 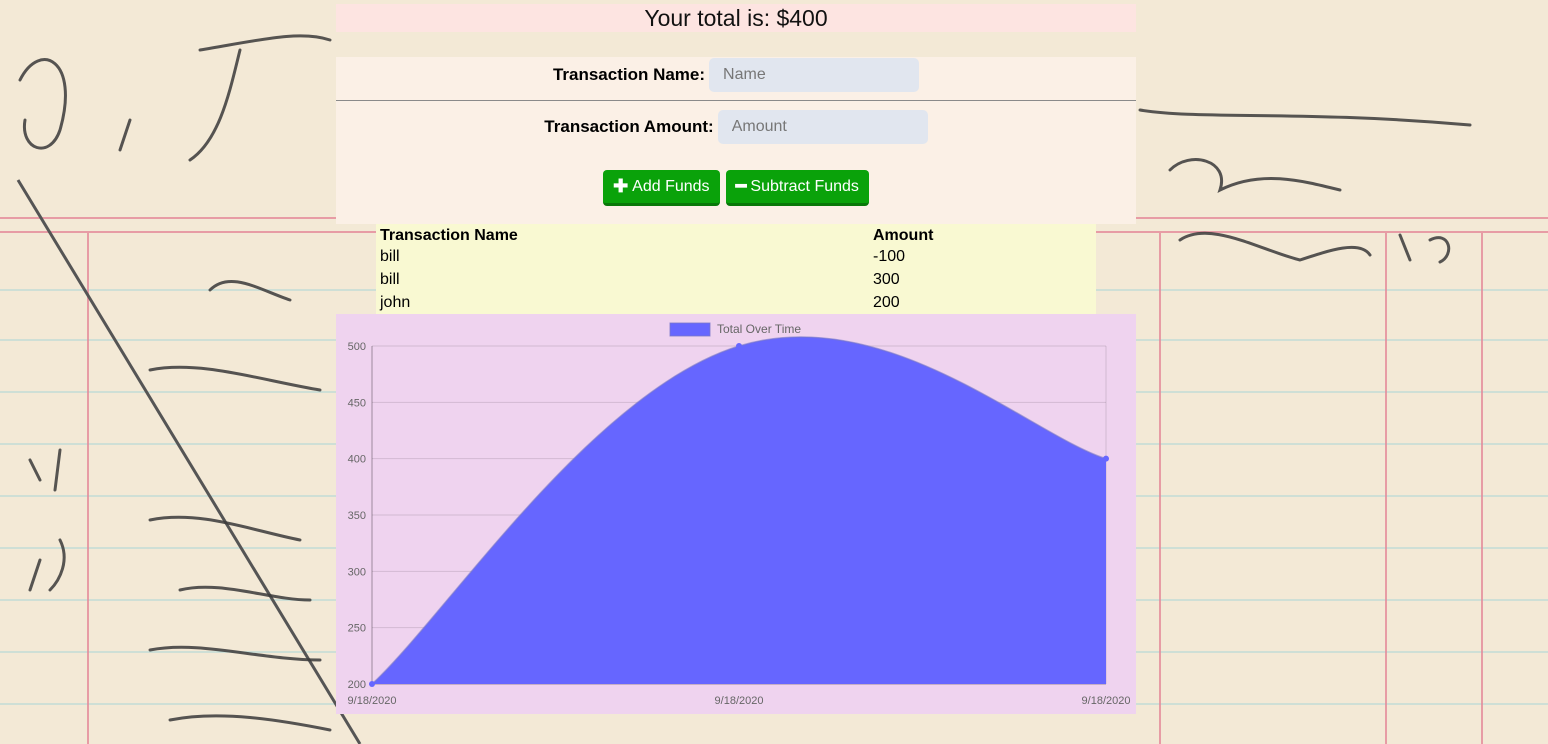 What do you see at coordinates (736, 235) in the screenshot?
I see `table-header-row: Transaction Name Amount` at bounding box center [736, 235].